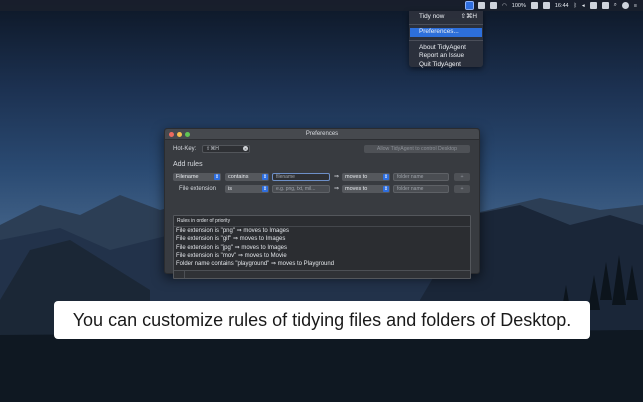 The image size is (643, 402). Describe the element at coordinates (615, 5) in the screenshot. I see `spotlight-icon: ⌕` at that location.